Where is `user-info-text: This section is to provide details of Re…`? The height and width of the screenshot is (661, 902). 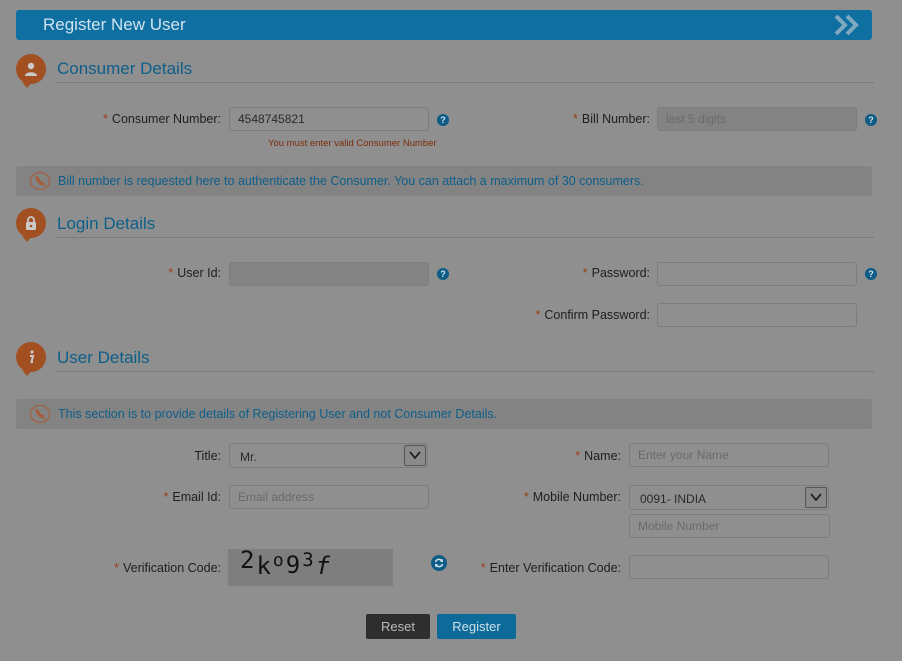
user-info-text: This section is to provide details of Re… is located at coordinates (278, 414).